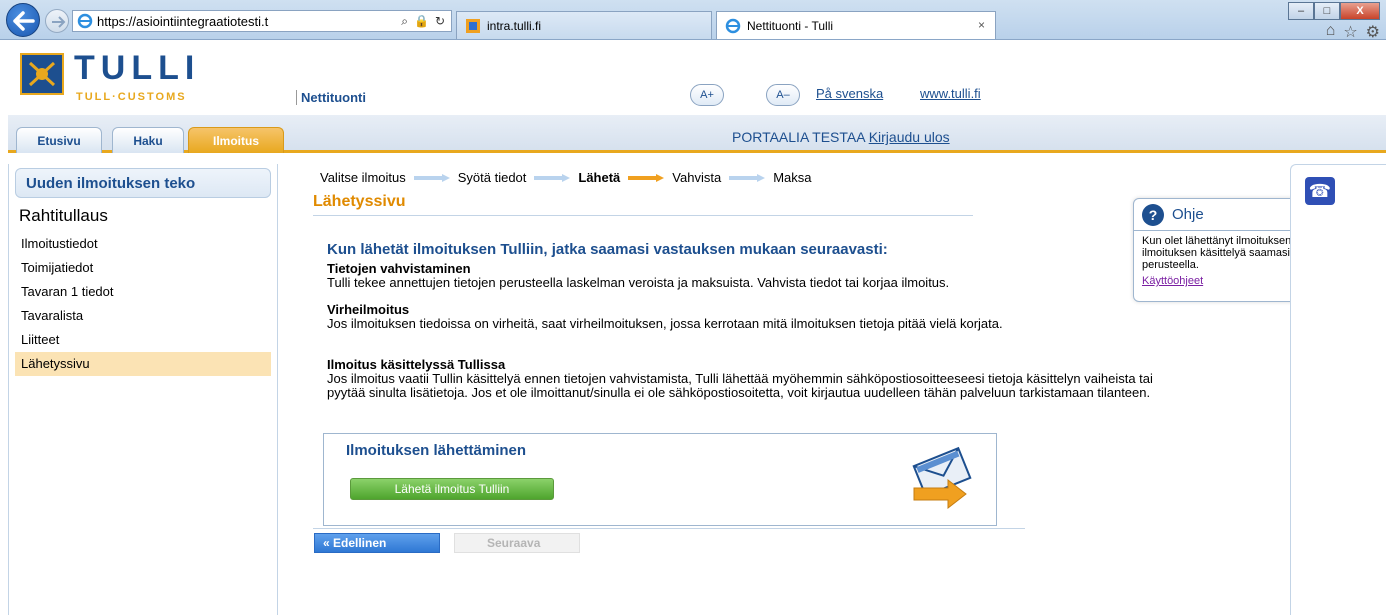  I want to click on service-name: Nettituonti, so click(331, 97).